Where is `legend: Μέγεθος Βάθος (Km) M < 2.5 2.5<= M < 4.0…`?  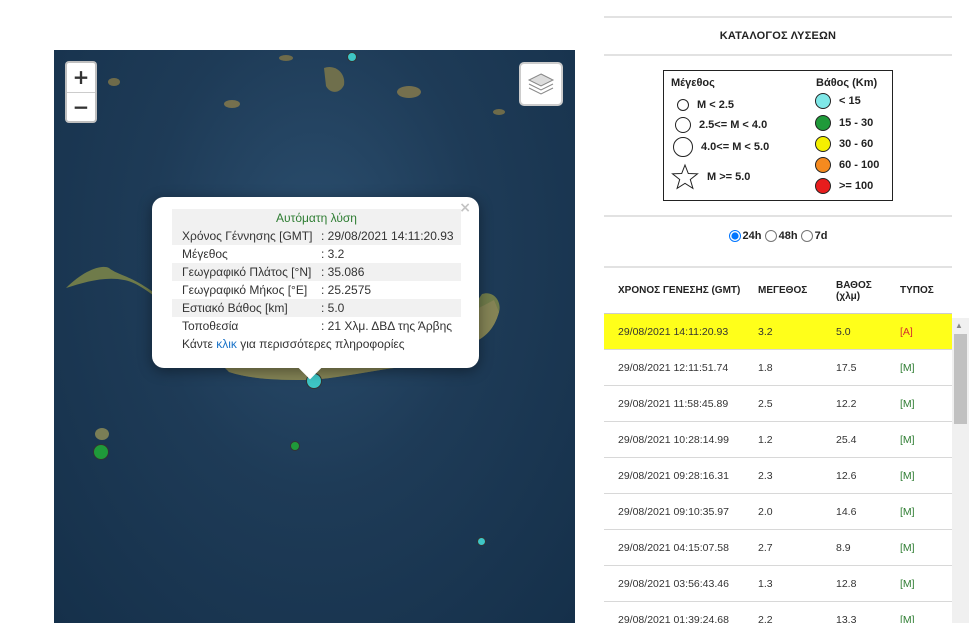
legend: Μέγεθος Βάθος (Km) M < 2.5 2.5<= M < 4.0… is located at coordinates (778, 135).